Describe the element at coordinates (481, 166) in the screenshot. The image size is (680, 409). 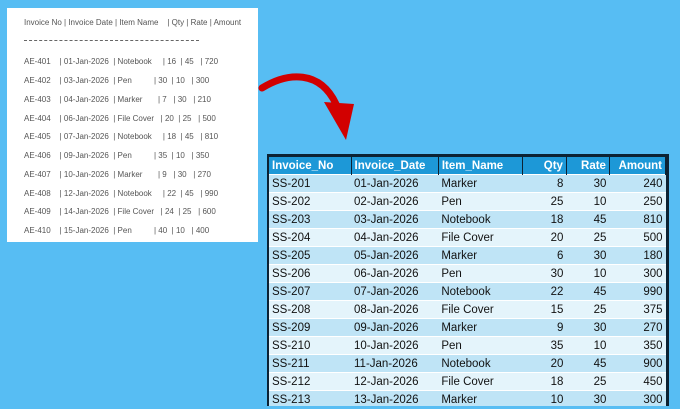
I see `column-header: Item_Name` at that location.